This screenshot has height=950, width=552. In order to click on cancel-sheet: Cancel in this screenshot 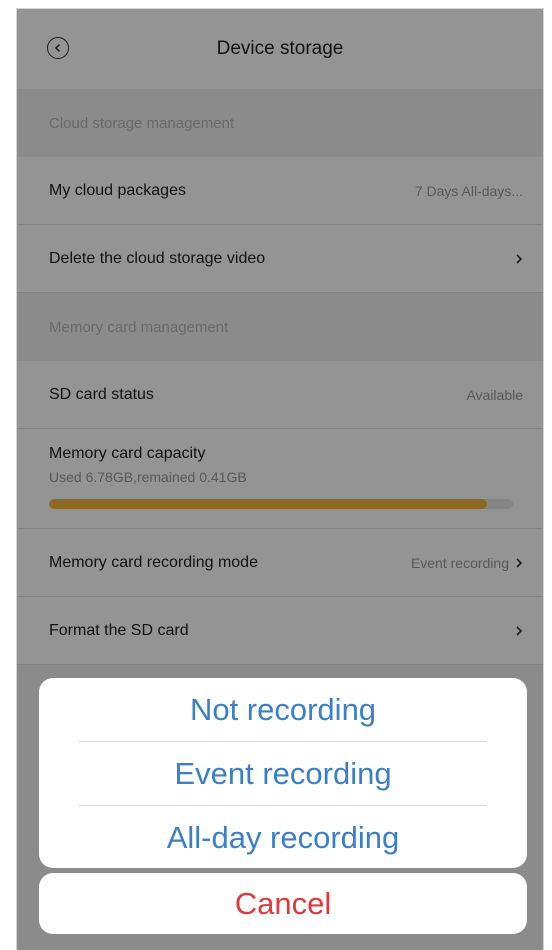, I will do `click(283, 903)`.